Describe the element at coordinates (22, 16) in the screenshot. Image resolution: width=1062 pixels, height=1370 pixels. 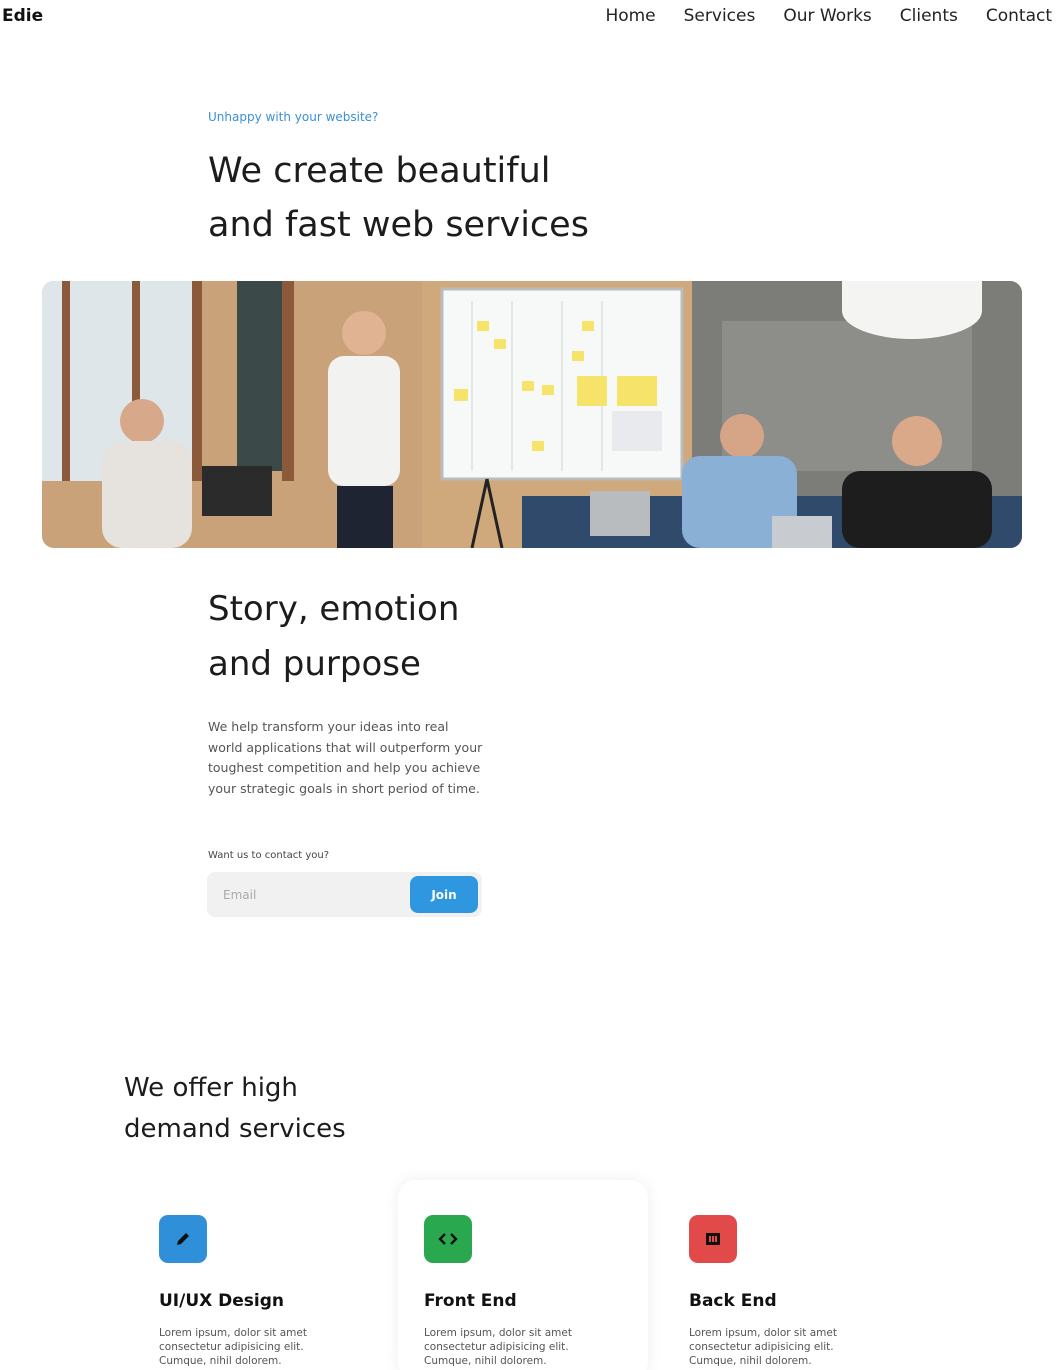
I see `brand-logo: Edie` at that location.